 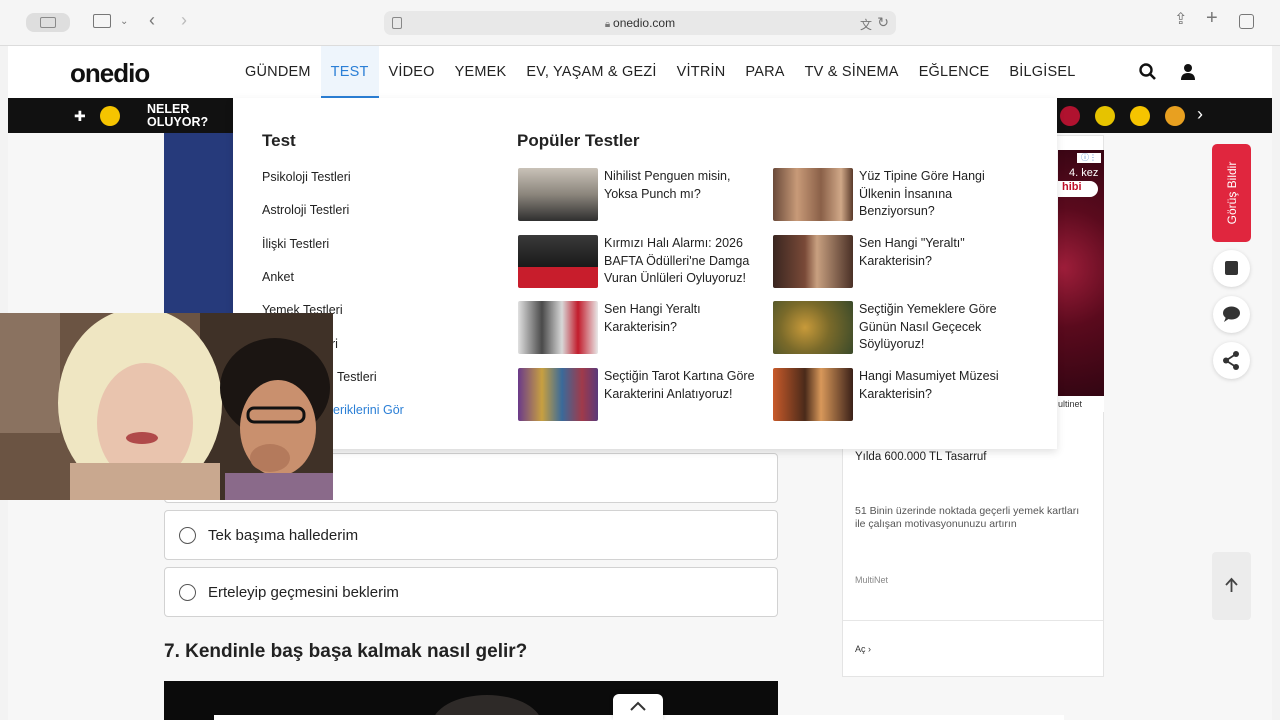 I want to click on neler-oluyor-label: NELER OLUYOR?, so click(x=177, y=116).